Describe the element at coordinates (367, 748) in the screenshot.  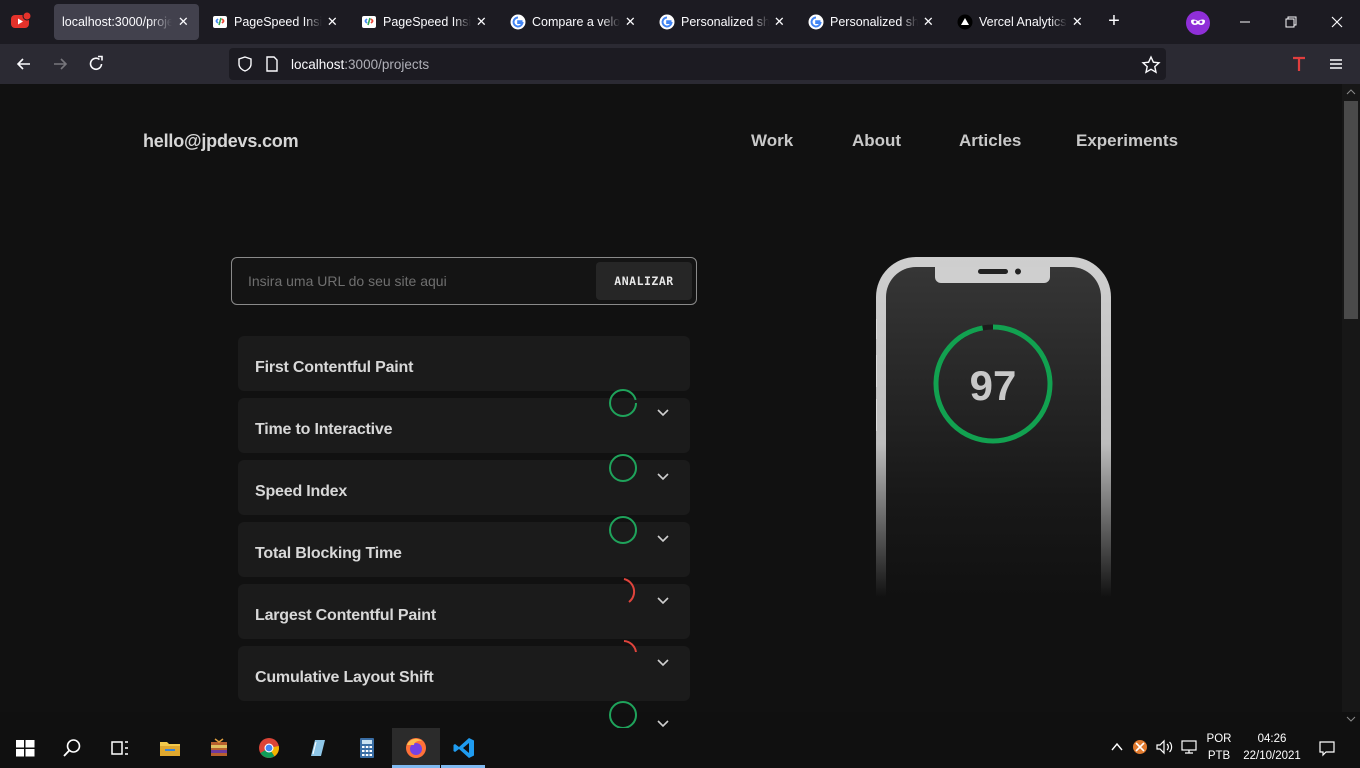
I see `calculator-icon` at that location.